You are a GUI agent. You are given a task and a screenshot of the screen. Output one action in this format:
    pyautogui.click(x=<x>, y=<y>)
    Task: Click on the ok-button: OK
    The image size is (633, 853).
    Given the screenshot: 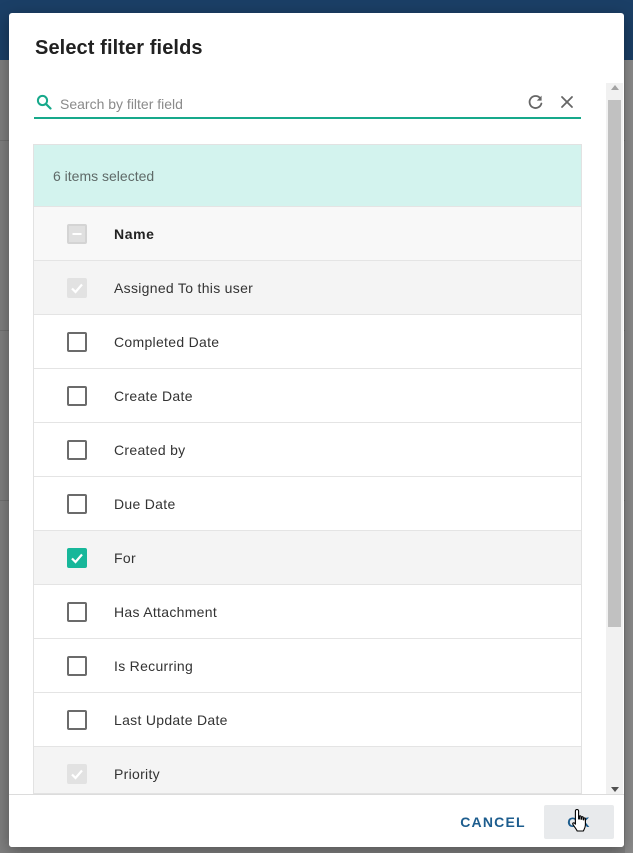 What is the action you would take?
    pyautogui.click(x=579, y=822)
    